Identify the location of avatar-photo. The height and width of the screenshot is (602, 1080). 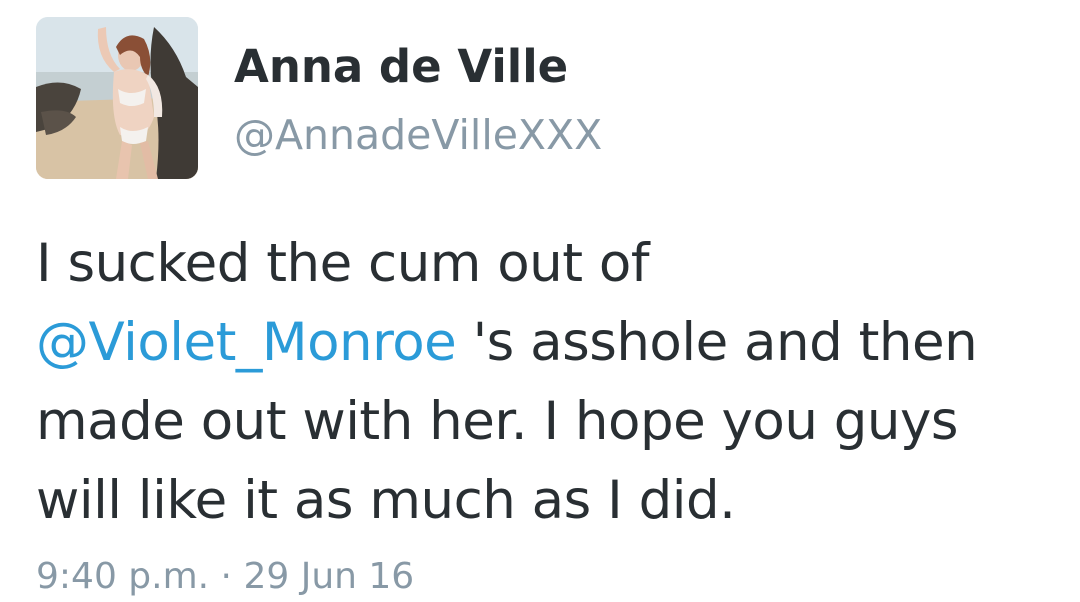
(117, 98).